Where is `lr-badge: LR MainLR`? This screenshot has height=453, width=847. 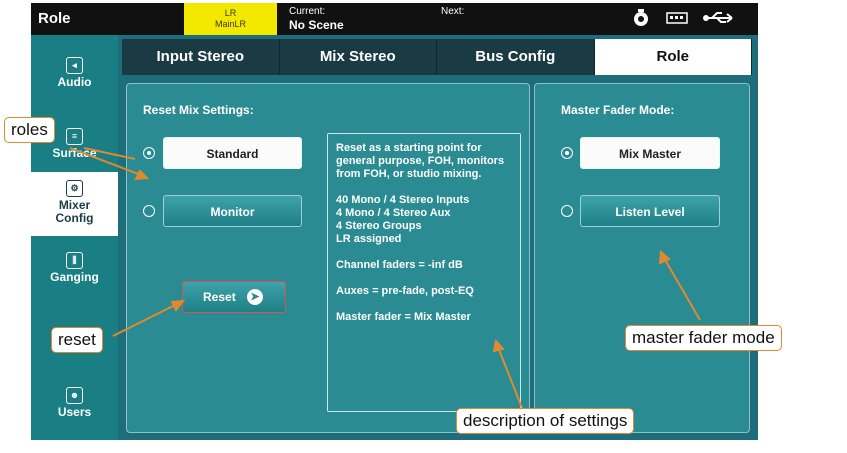 lr-badge: LR MainLR is located at coordinates (230, 19).